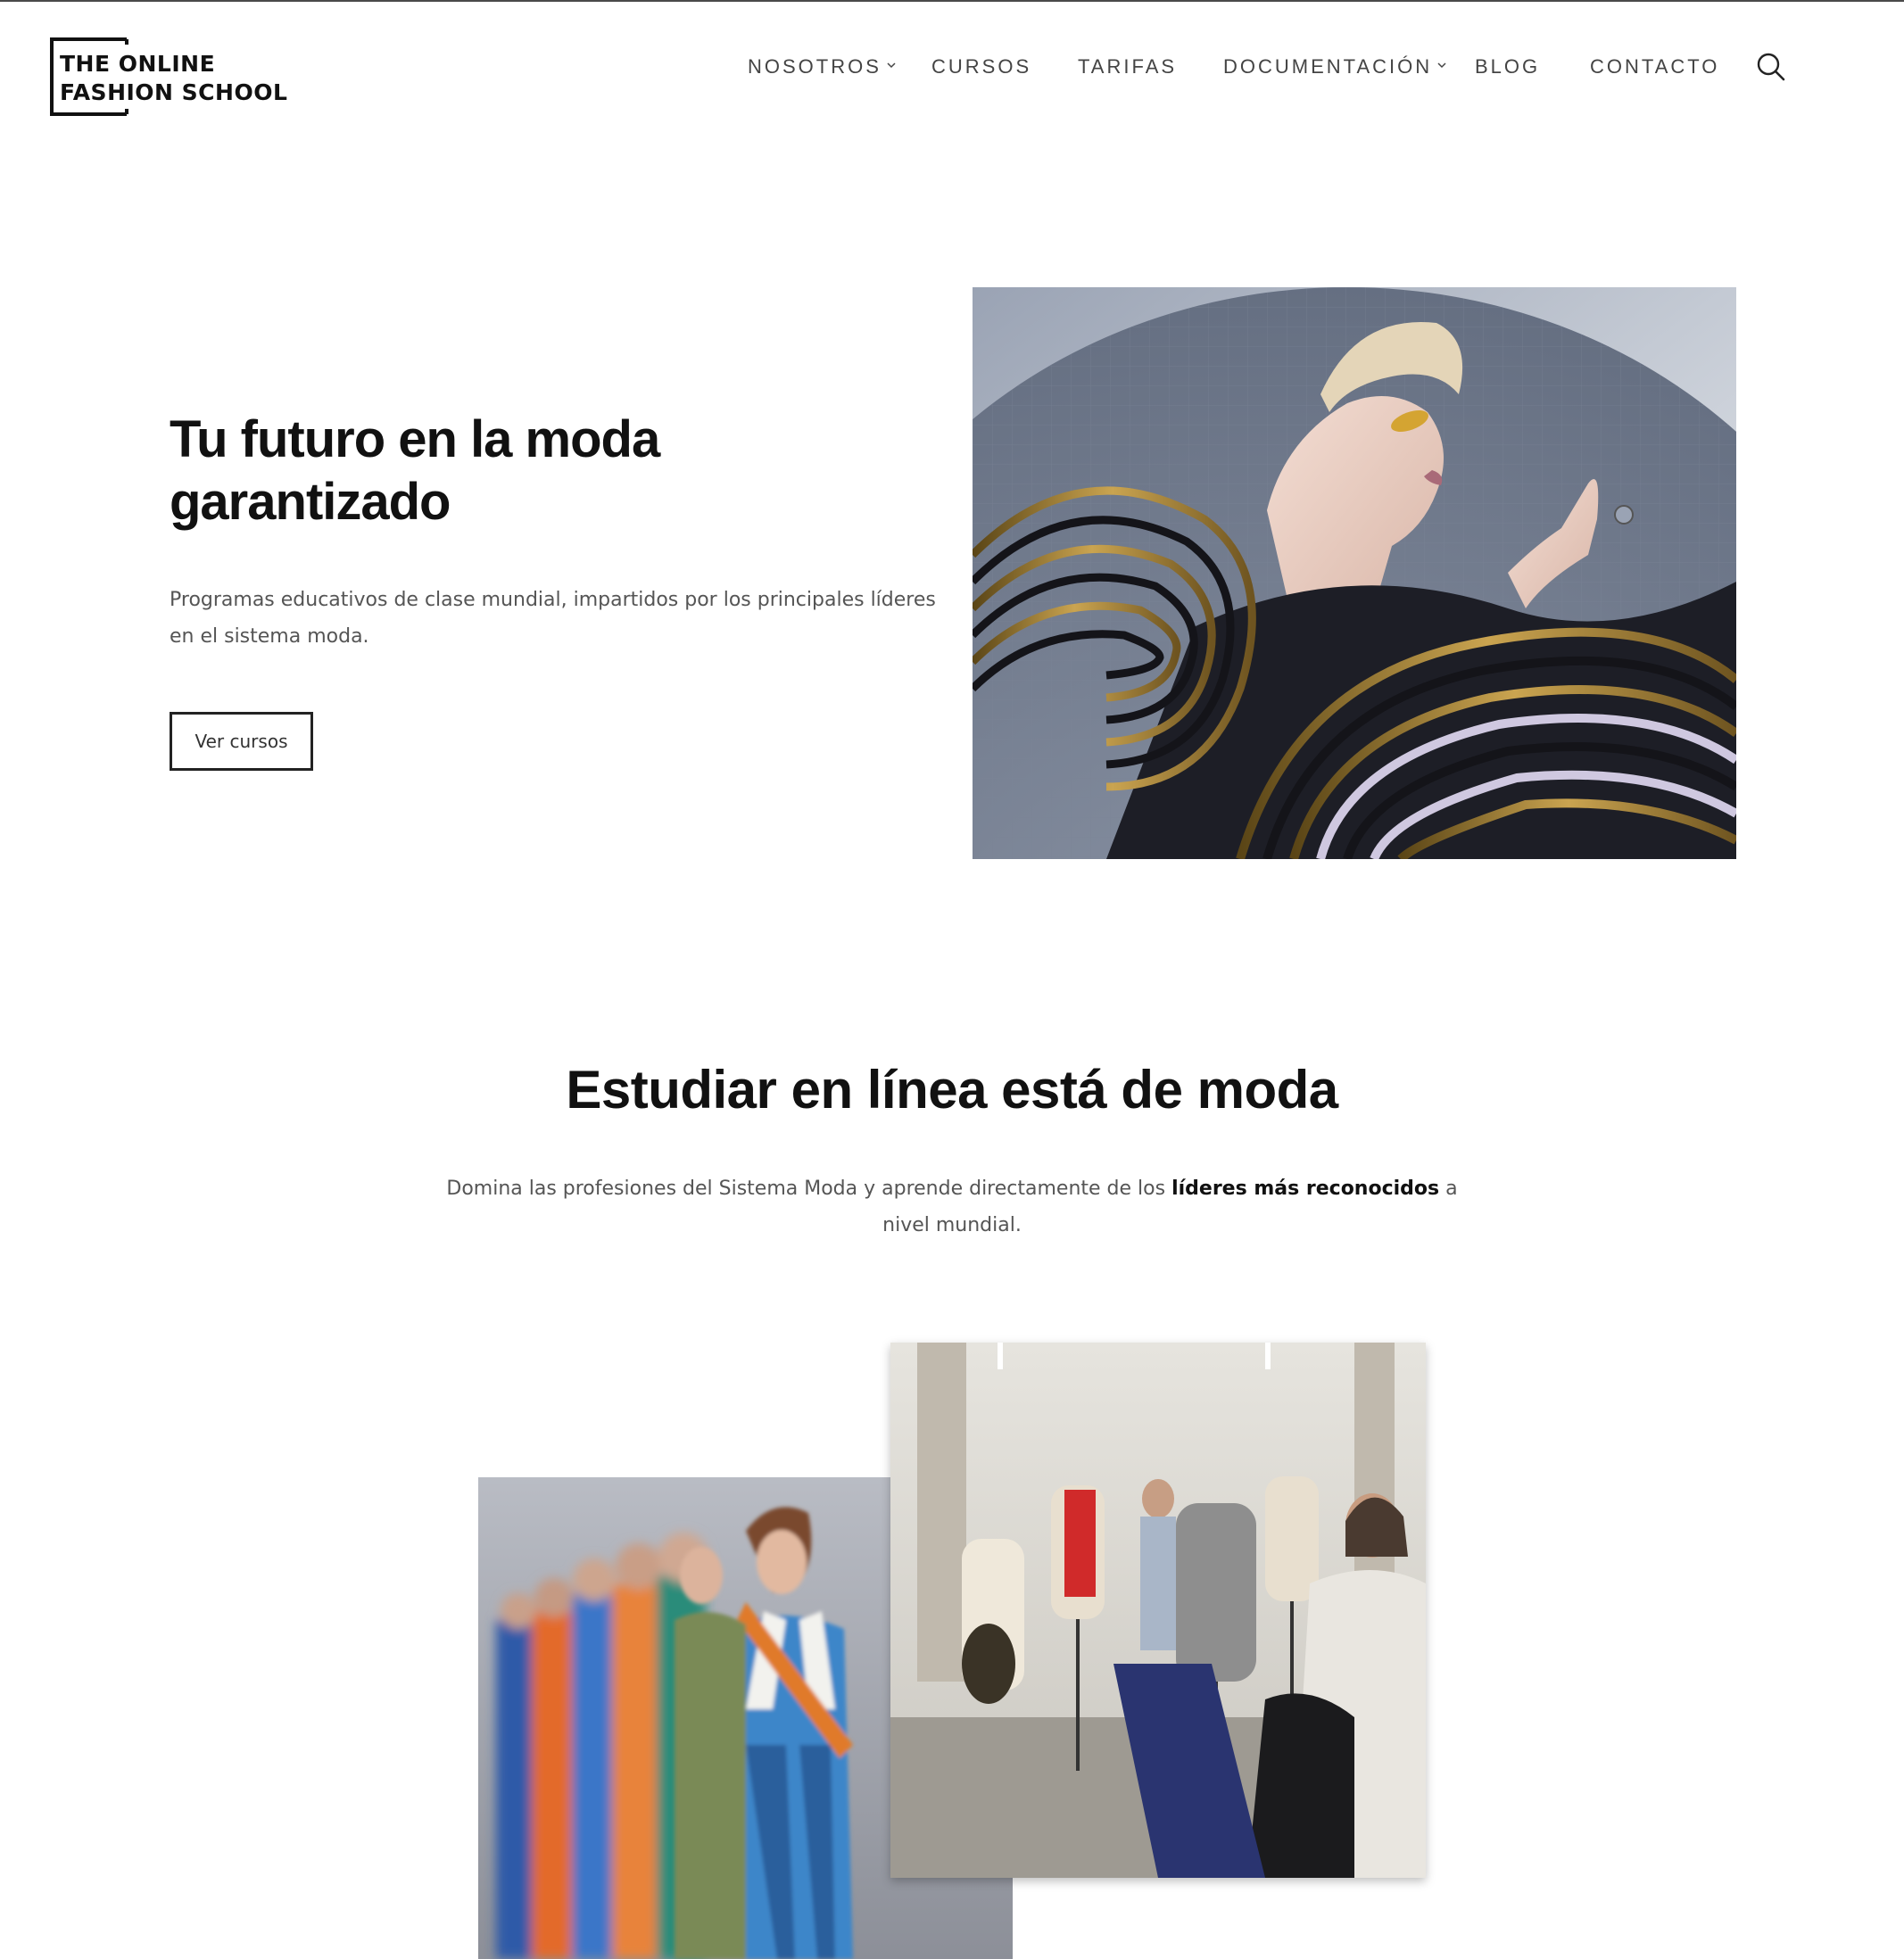 This screenshot has height=1959, width=1904. What do you see at coordinates (310, 502) in the screenshot?
I see `hero-title-line-2: garantizado` at bounding box center [310, 502].